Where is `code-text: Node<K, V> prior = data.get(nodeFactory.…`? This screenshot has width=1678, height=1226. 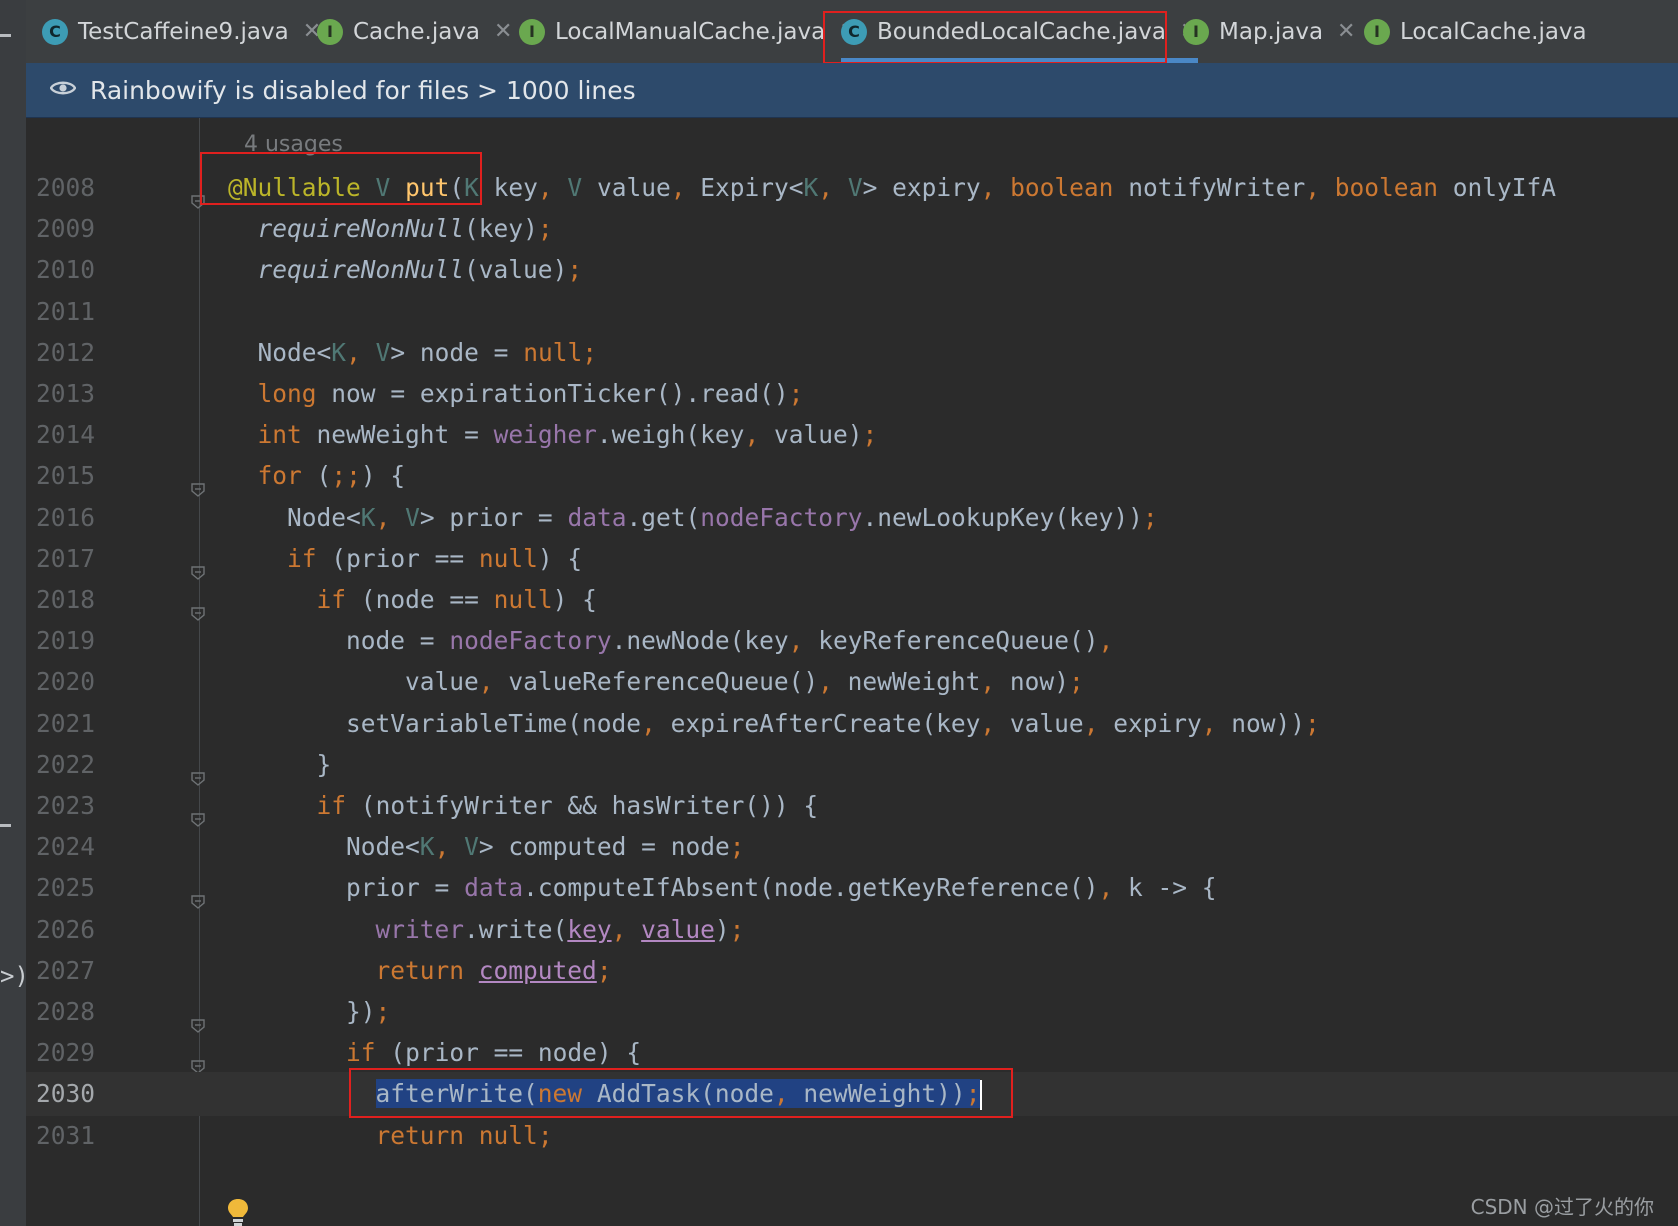 code-text: Node<K, V> prior = data.get(nodeFactory.… is located at coordinates (722, 517).